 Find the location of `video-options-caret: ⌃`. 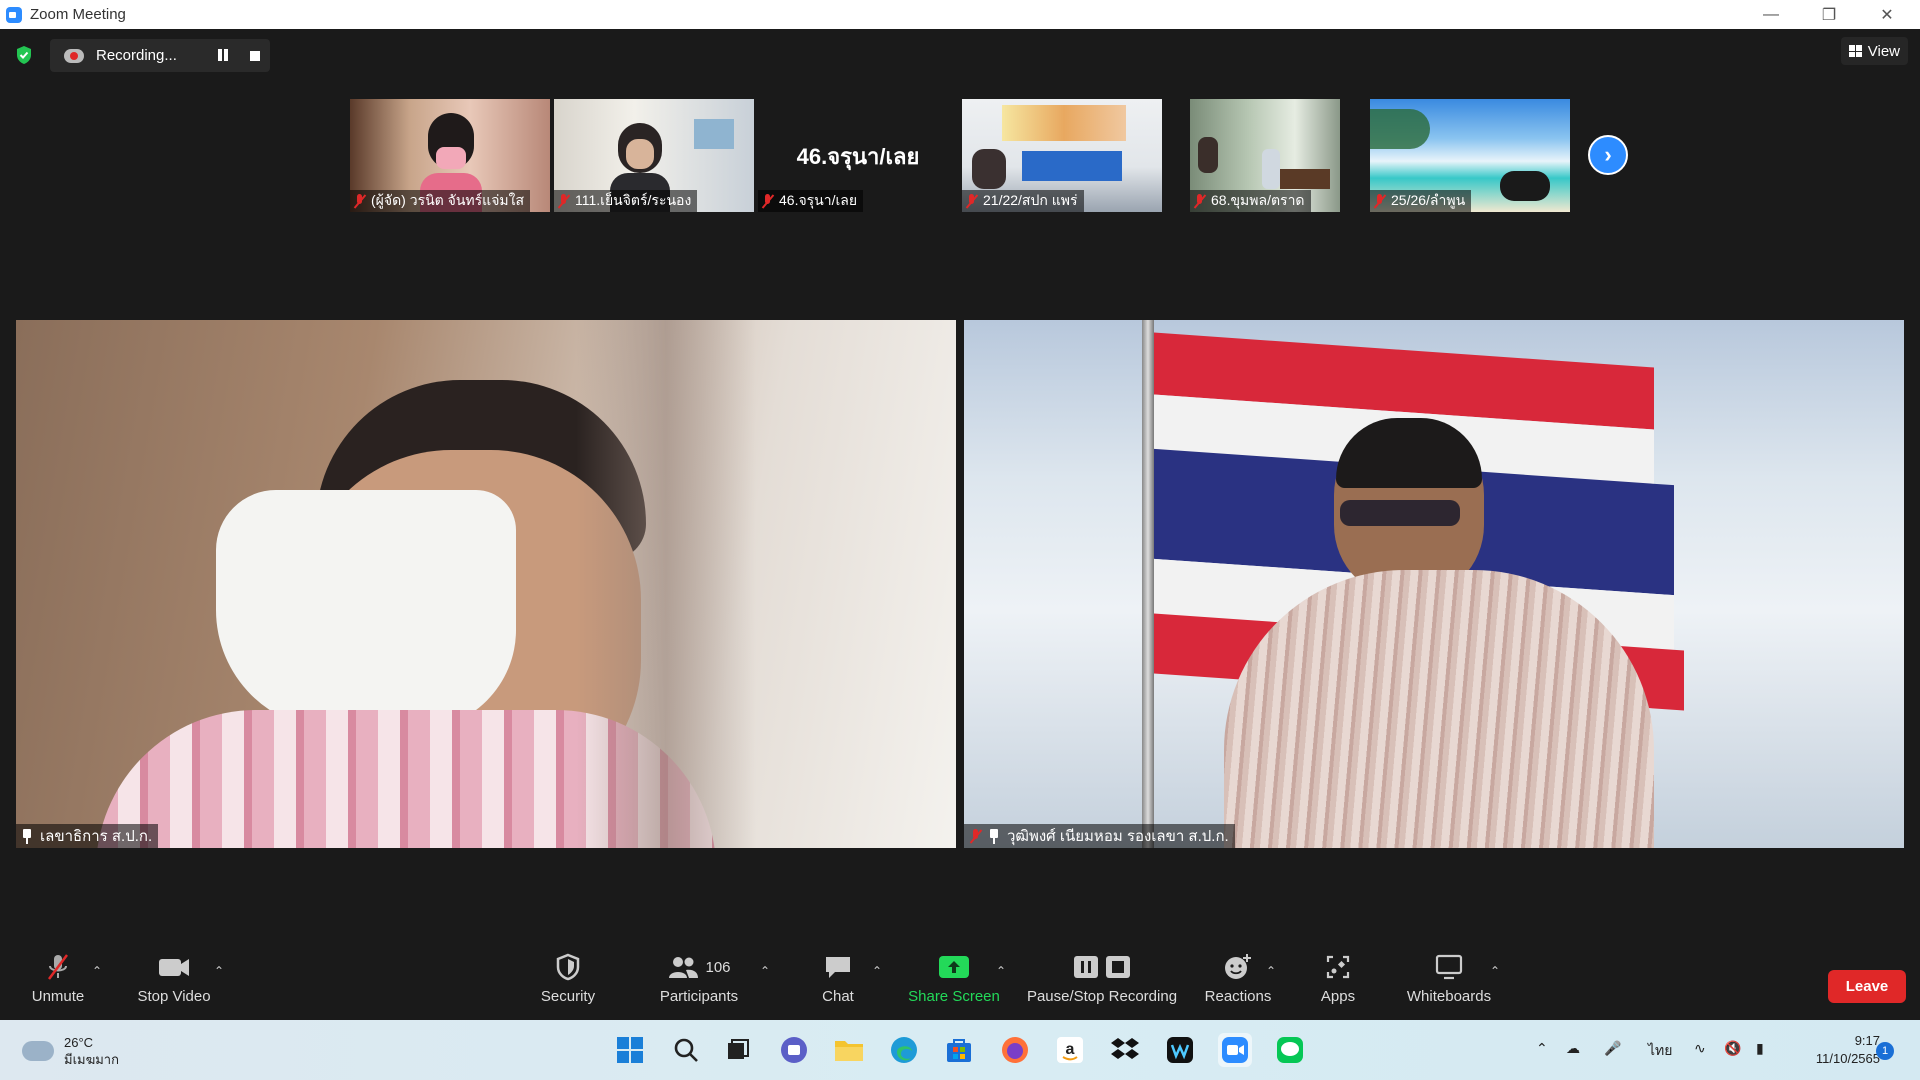

video-options-caret: ⌃ is located at coordinates (219, 971).